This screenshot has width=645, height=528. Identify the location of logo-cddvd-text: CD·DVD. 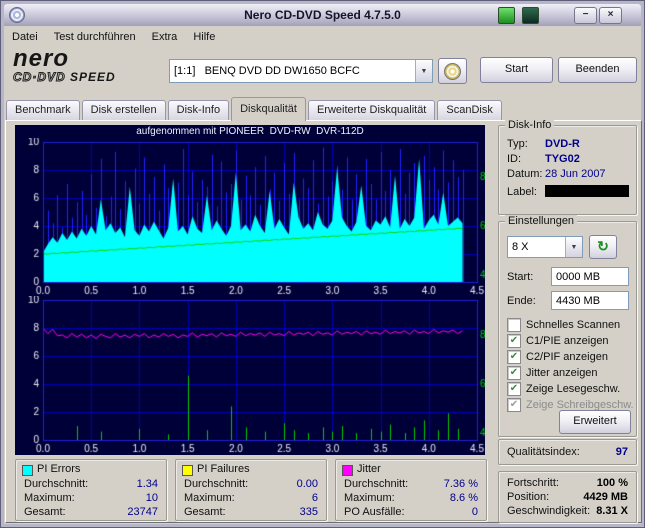
(39, 77).